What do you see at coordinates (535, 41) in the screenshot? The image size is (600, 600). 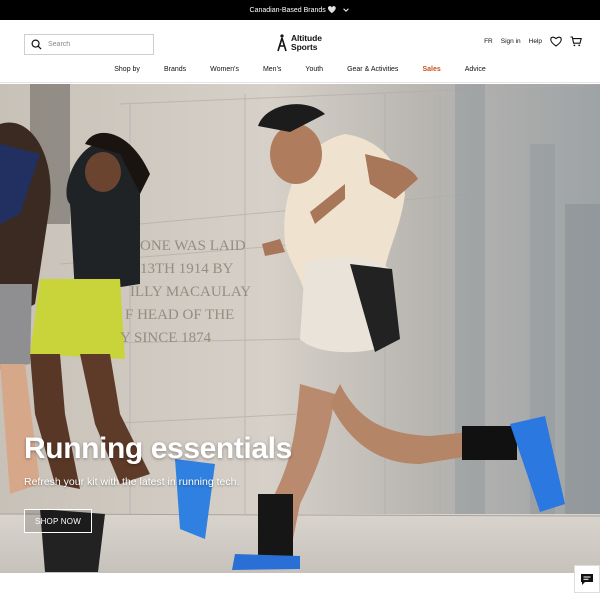 I see `help-link: Help` at bounding box center [535, 41].